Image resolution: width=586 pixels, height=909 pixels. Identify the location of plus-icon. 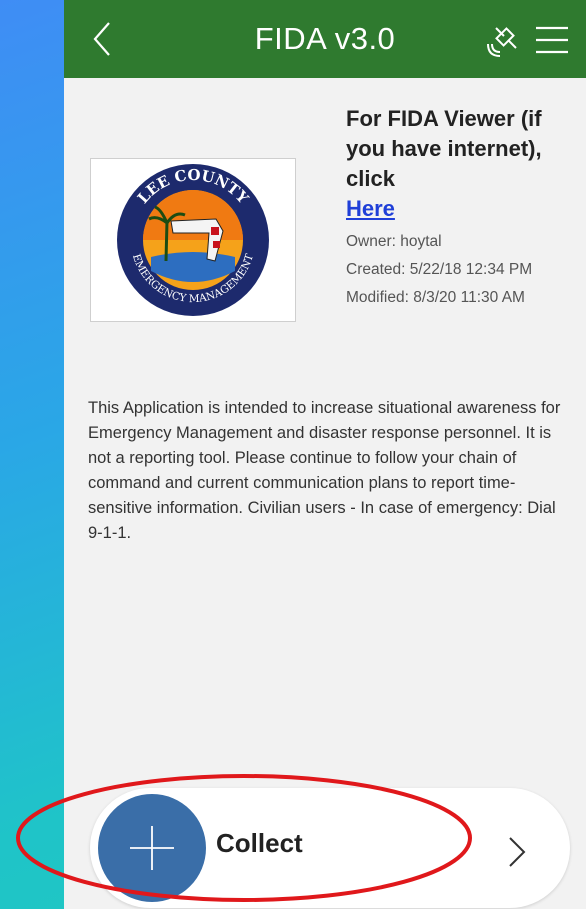
(152, 848).